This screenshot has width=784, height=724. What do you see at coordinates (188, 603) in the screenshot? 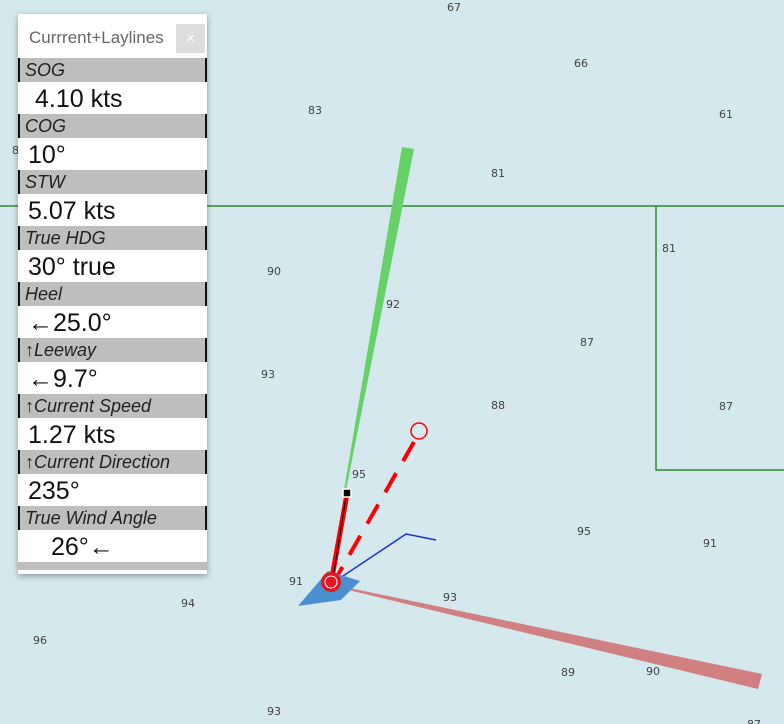
I see `depth-sounding: 94` at bounding box center [188, 603].